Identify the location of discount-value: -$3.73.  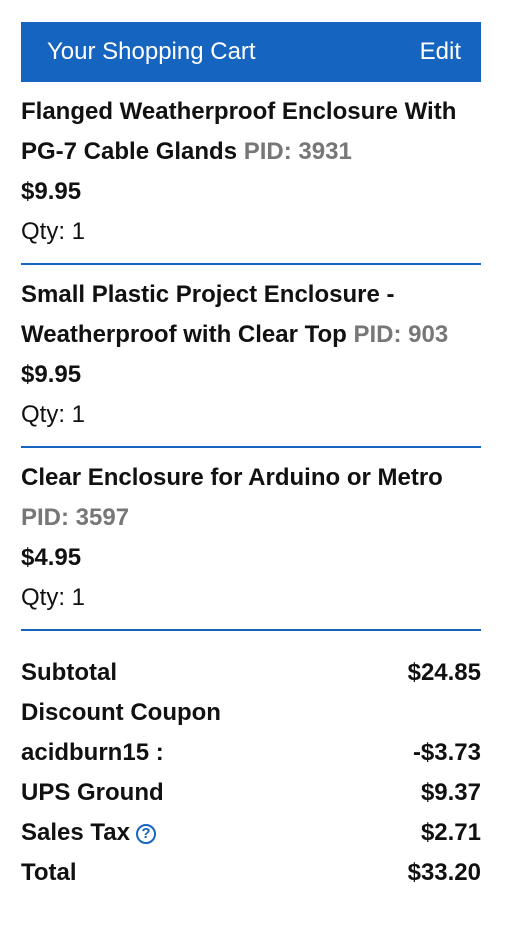
(446, 752).